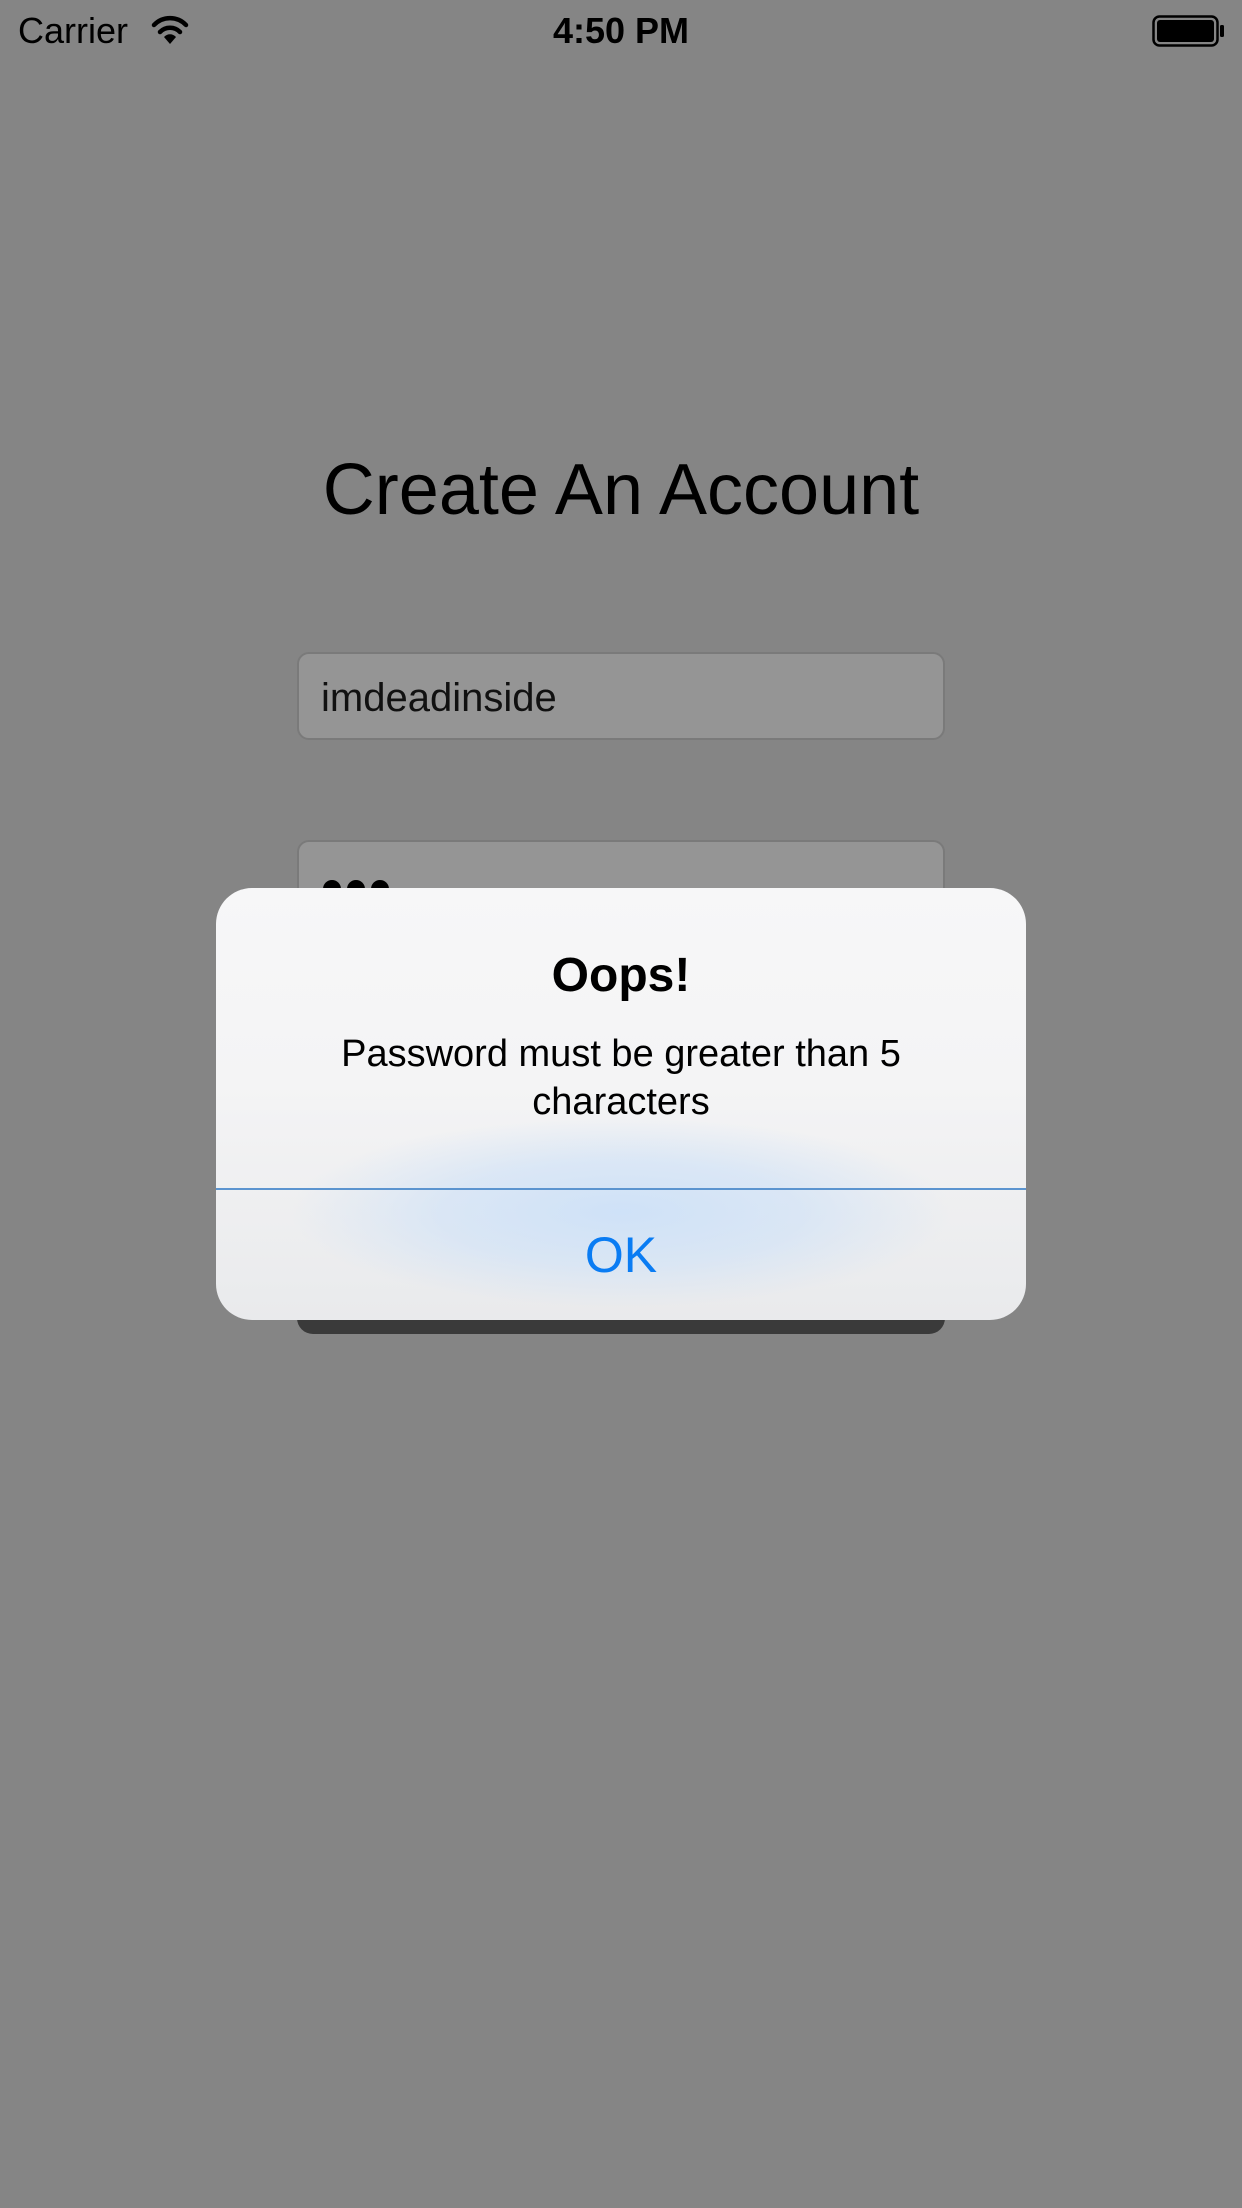 The width and height of the screenshot is (1242, 2208). I want to click on alert-title: Oops!, so click(621, 975).